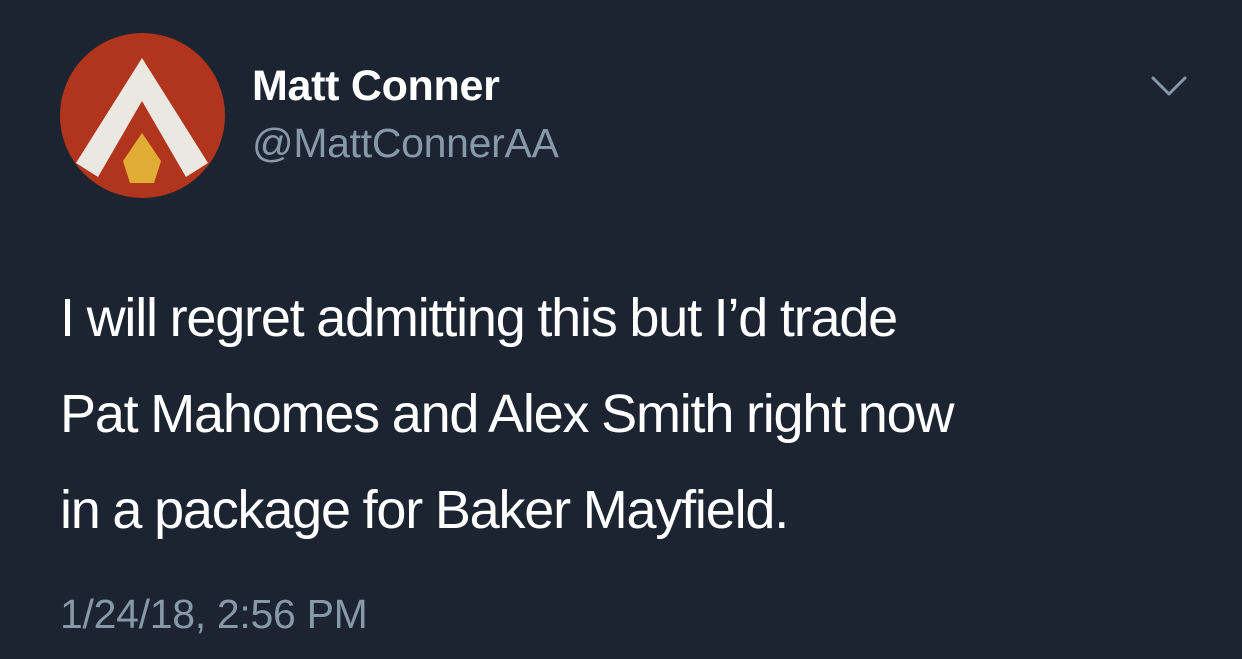  Describe the element at coordinates (507, 414) in the screenshot. I see `tweet-text-line: Pat Mahomes and Alex Smith right now` at that location.